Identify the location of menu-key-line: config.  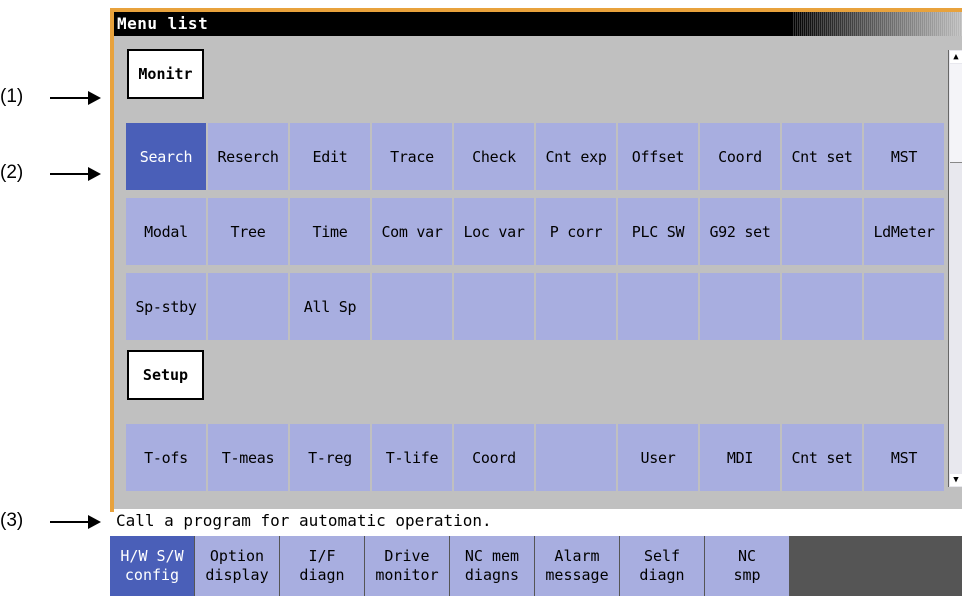
(152, 575).